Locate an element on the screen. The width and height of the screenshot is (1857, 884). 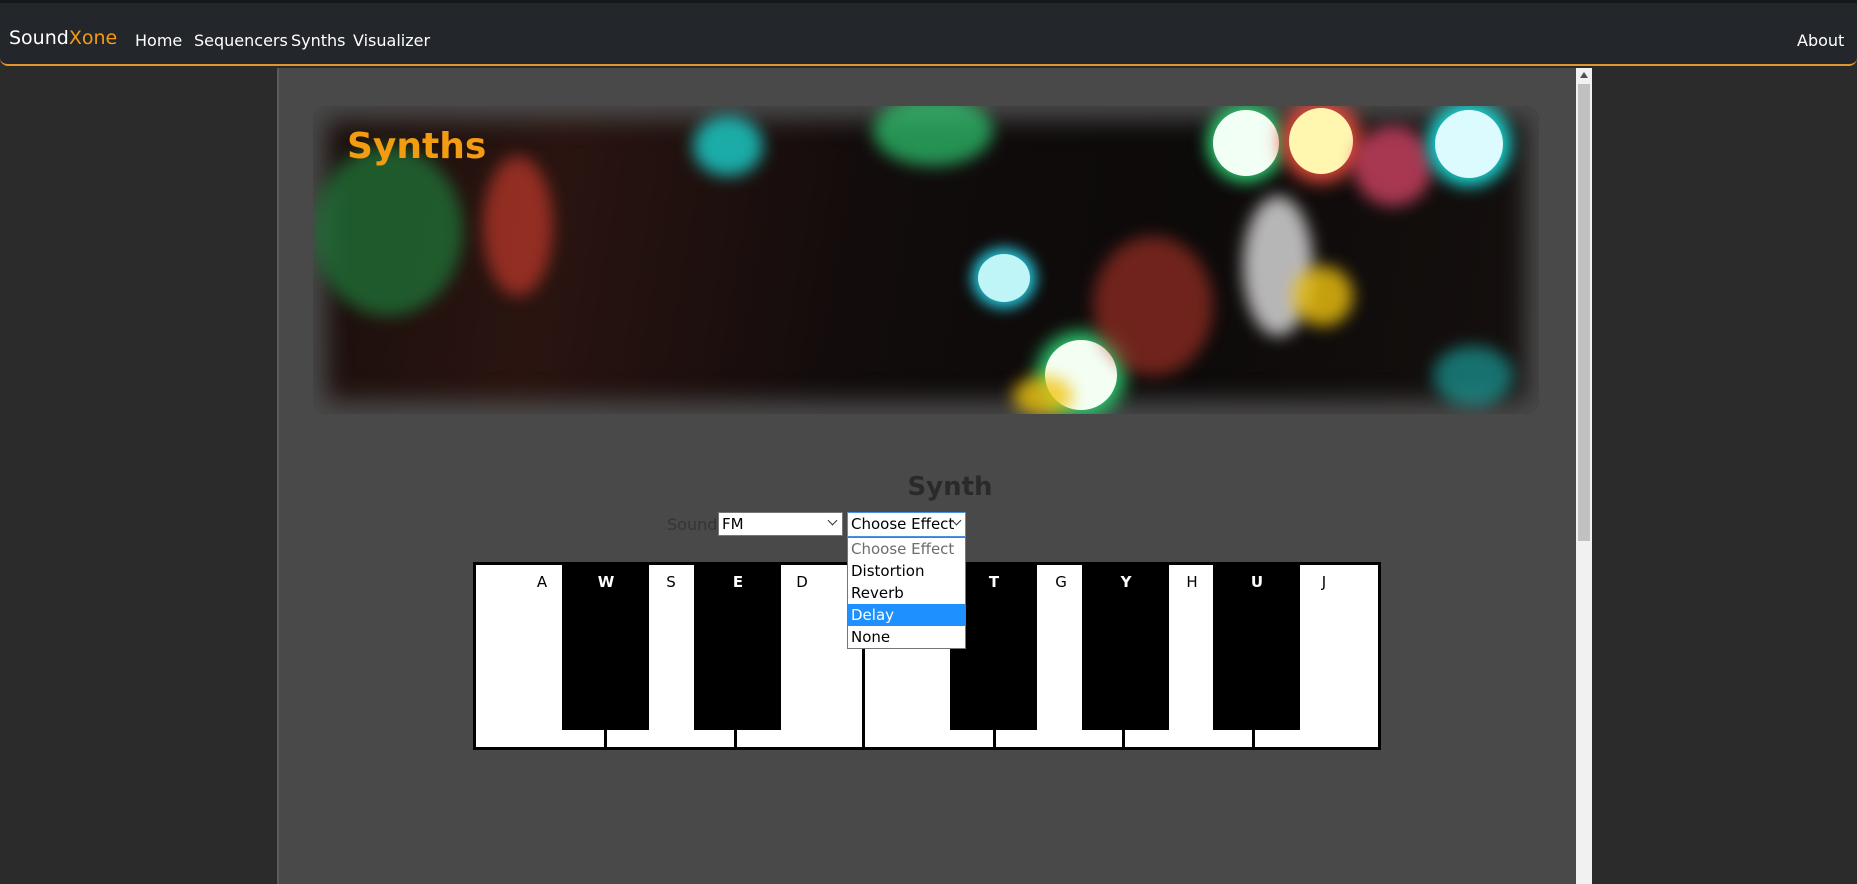
nav-link-sequencers: Sequencers is located at coordinates (241, 40).